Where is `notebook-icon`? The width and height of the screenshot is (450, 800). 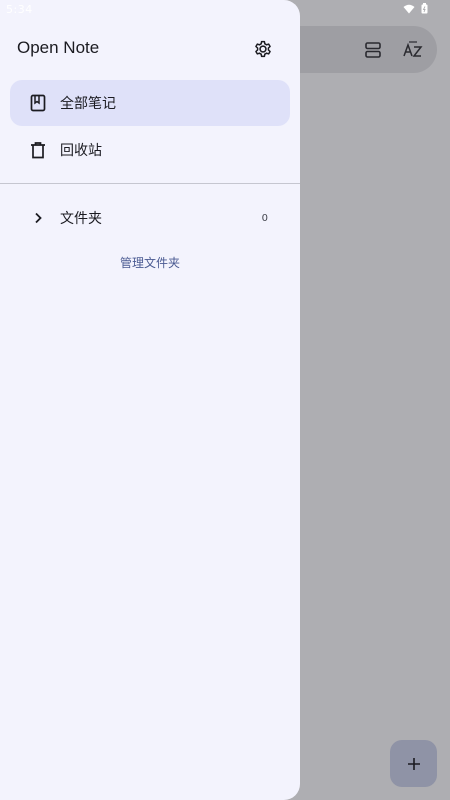 notebook-icon is located at coordinates (38, 103).